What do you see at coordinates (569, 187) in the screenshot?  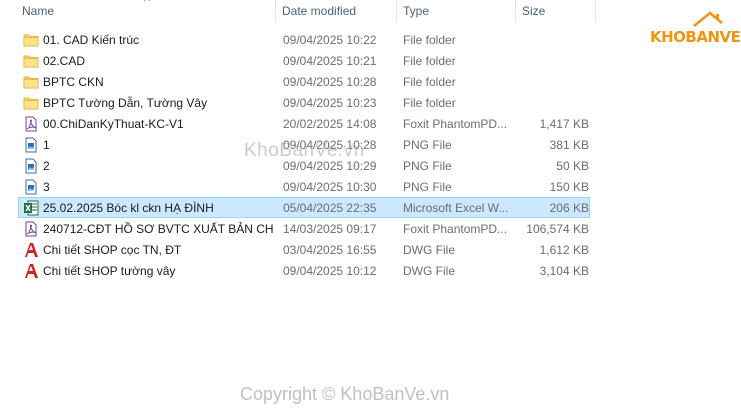 I see `file-size: 150 KB` at bounding box center [569, 187].